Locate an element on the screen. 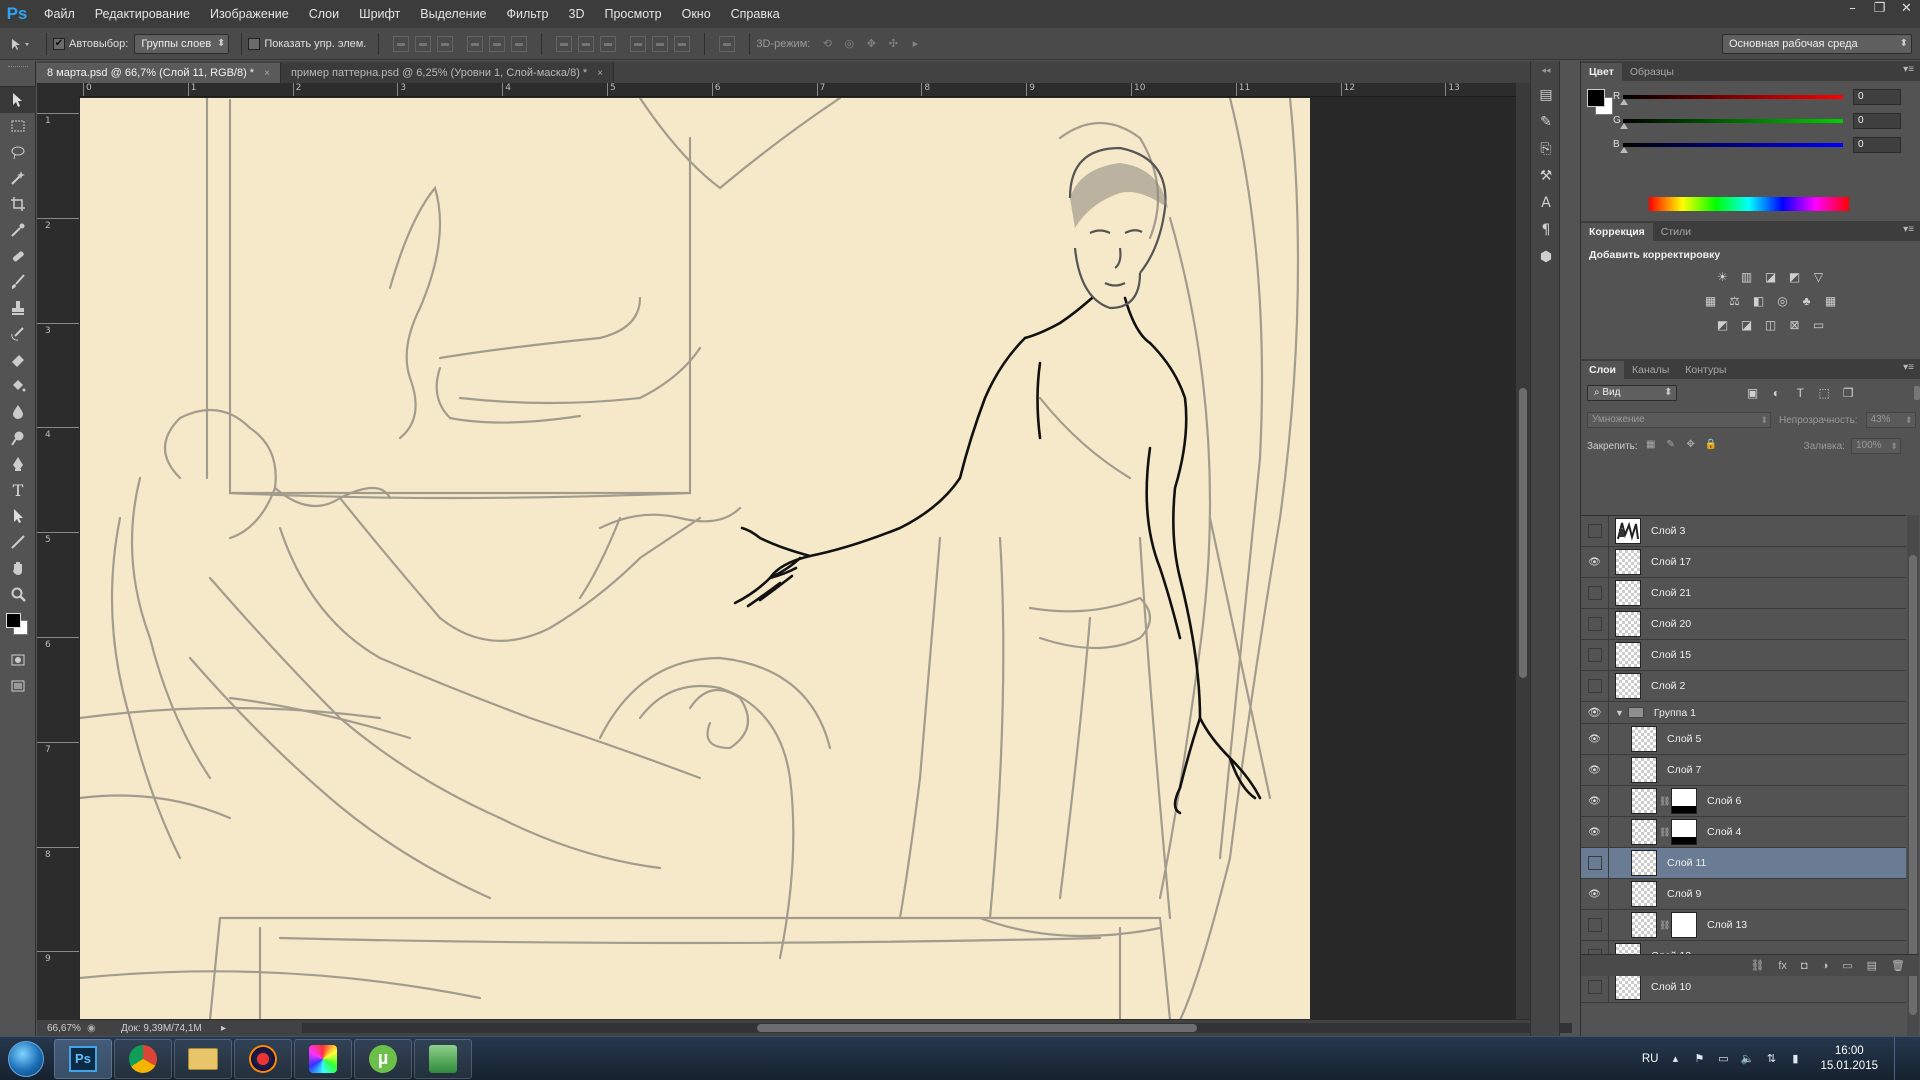  selective-color-icon: ⊠ is located at coordinates (1795, 325).